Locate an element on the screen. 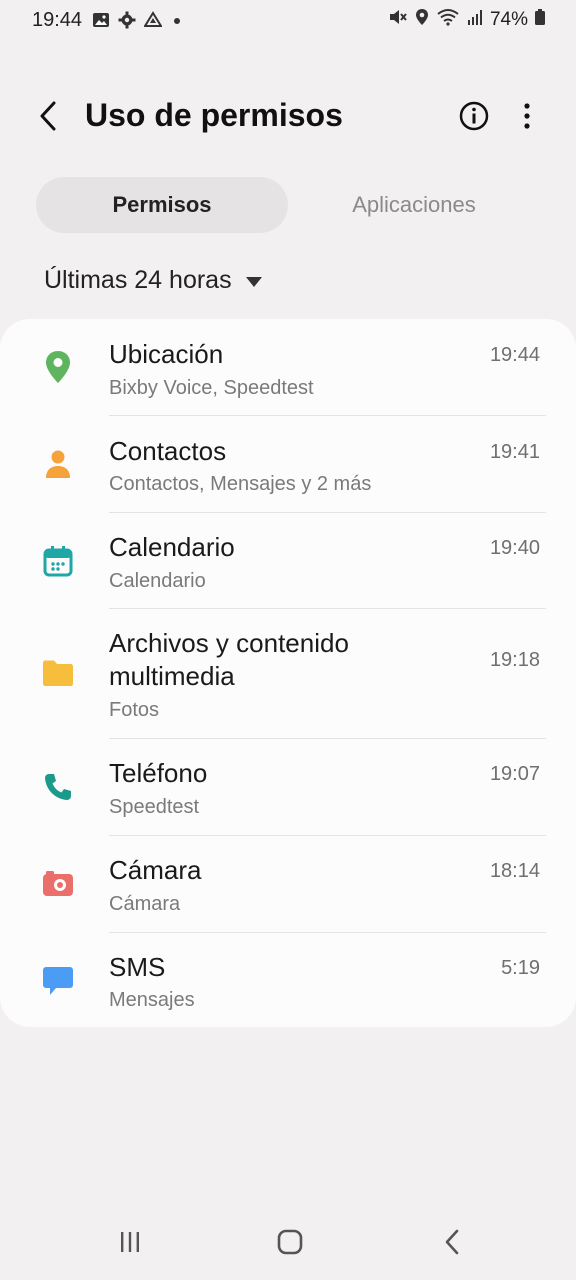 The height and width of the screenshot is (1280, 576). permission-name: Contactos is located at coordinates (168, 451).